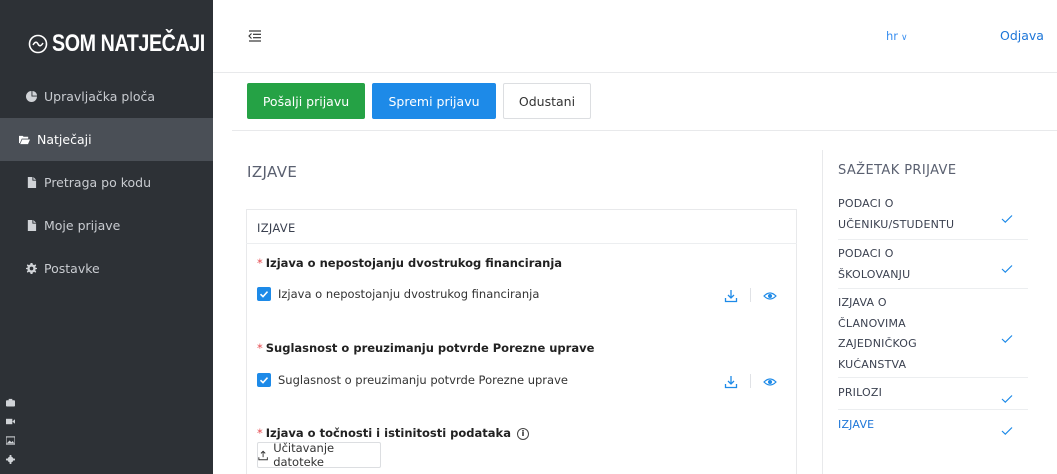 Image resolution: width=1057 pixels, height=474 pixels. I want to click on cancel-button: Odustani, so click(547, 101).